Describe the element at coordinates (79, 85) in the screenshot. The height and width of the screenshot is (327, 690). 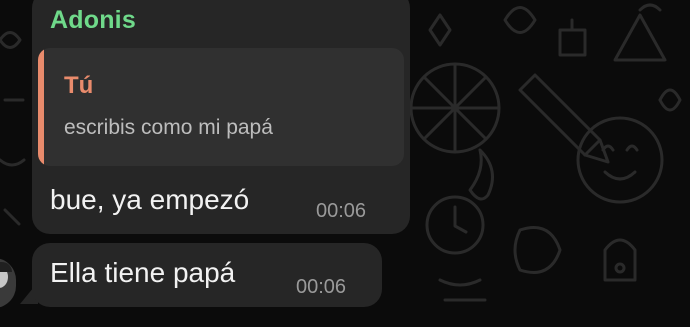
I see `quote-author: Tú` at that location.